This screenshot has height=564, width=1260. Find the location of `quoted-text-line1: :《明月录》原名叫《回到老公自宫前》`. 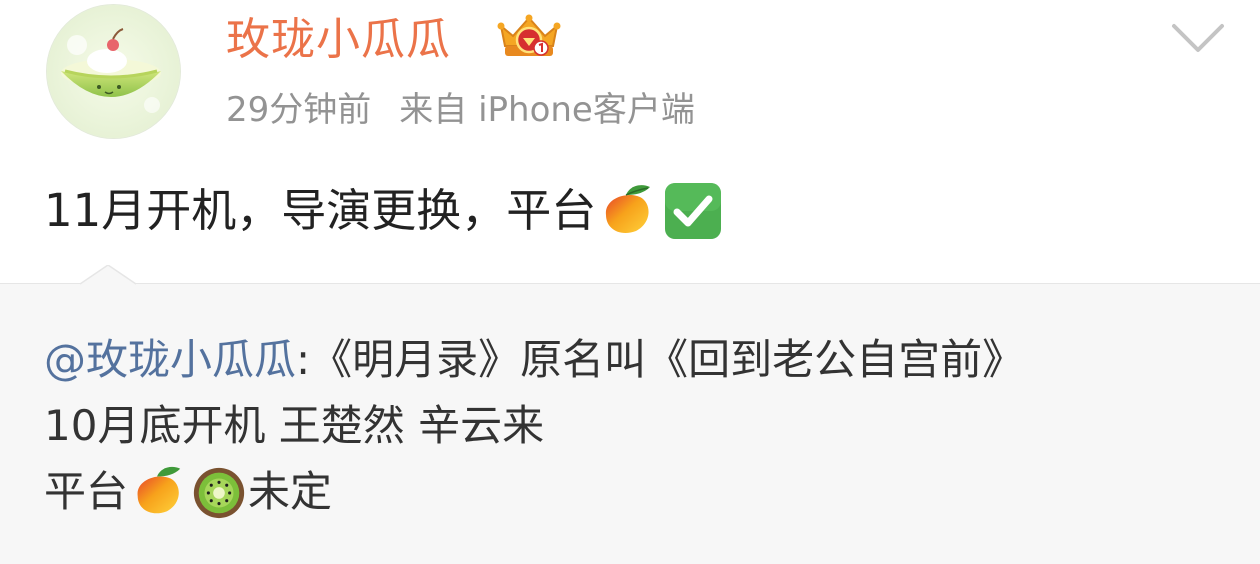

quoted-text-line1: :《明月录》原名叫《回到老公自宫前》 is located at coordinates (660, 359).